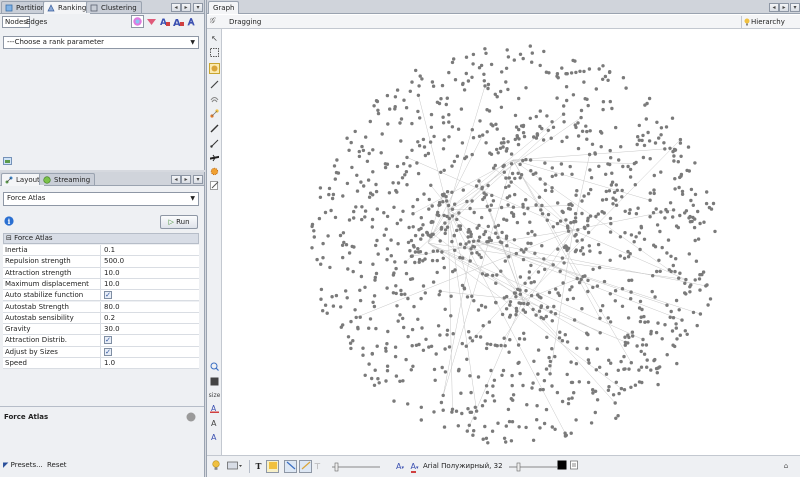 This screenshot has width=800, height=477. What do you see at coordinates (67, 179) in the screenshot?
I see `tab-streaming: Streaming` at bounding box center [67, 179].